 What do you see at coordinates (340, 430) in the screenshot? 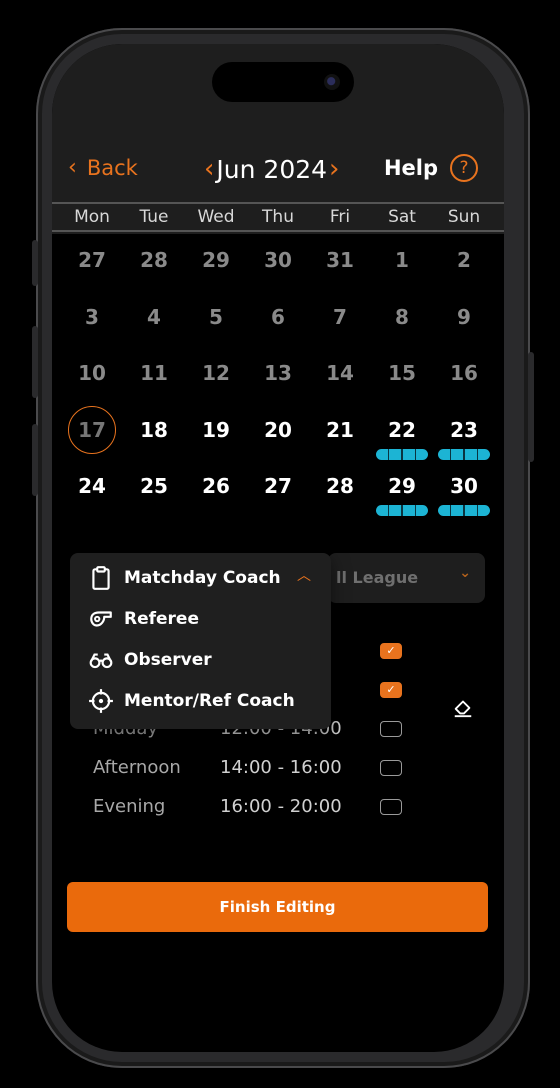
I see `calendar-day: 21` at bounding box center [340, 430].